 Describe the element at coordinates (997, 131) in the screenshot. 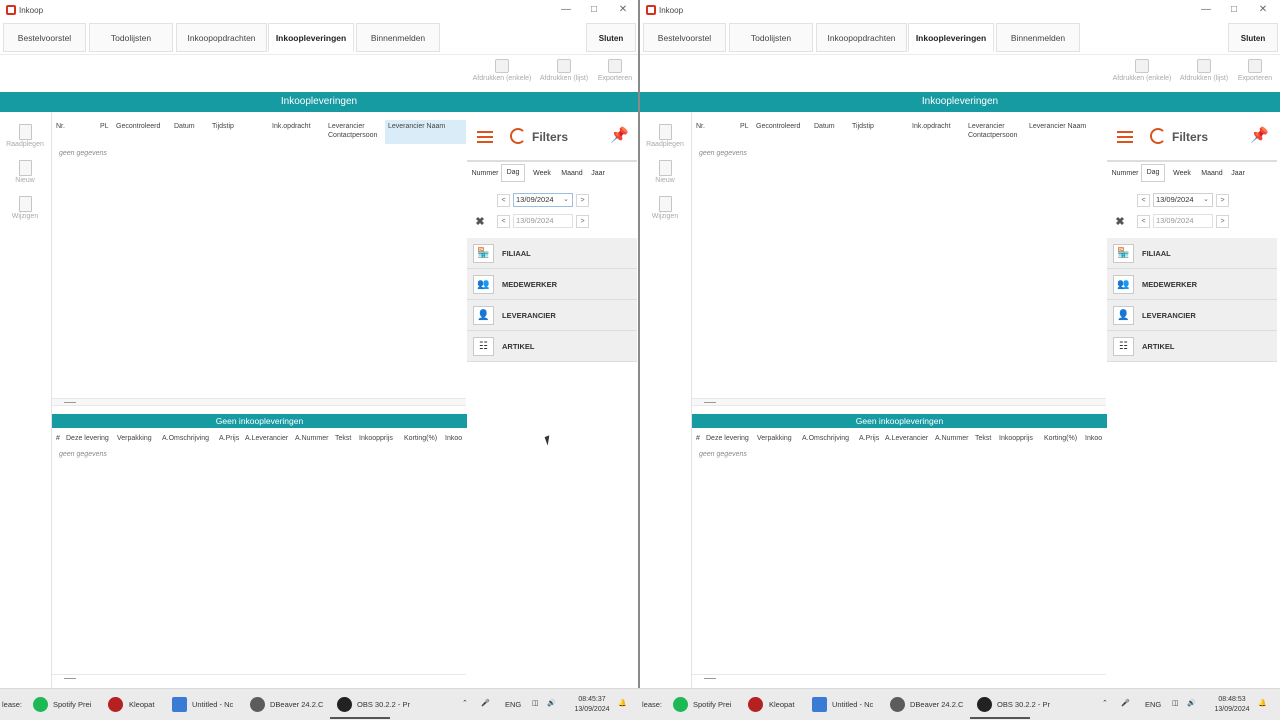

I see `column-header: Leverancier Contactpersoon` at that location.